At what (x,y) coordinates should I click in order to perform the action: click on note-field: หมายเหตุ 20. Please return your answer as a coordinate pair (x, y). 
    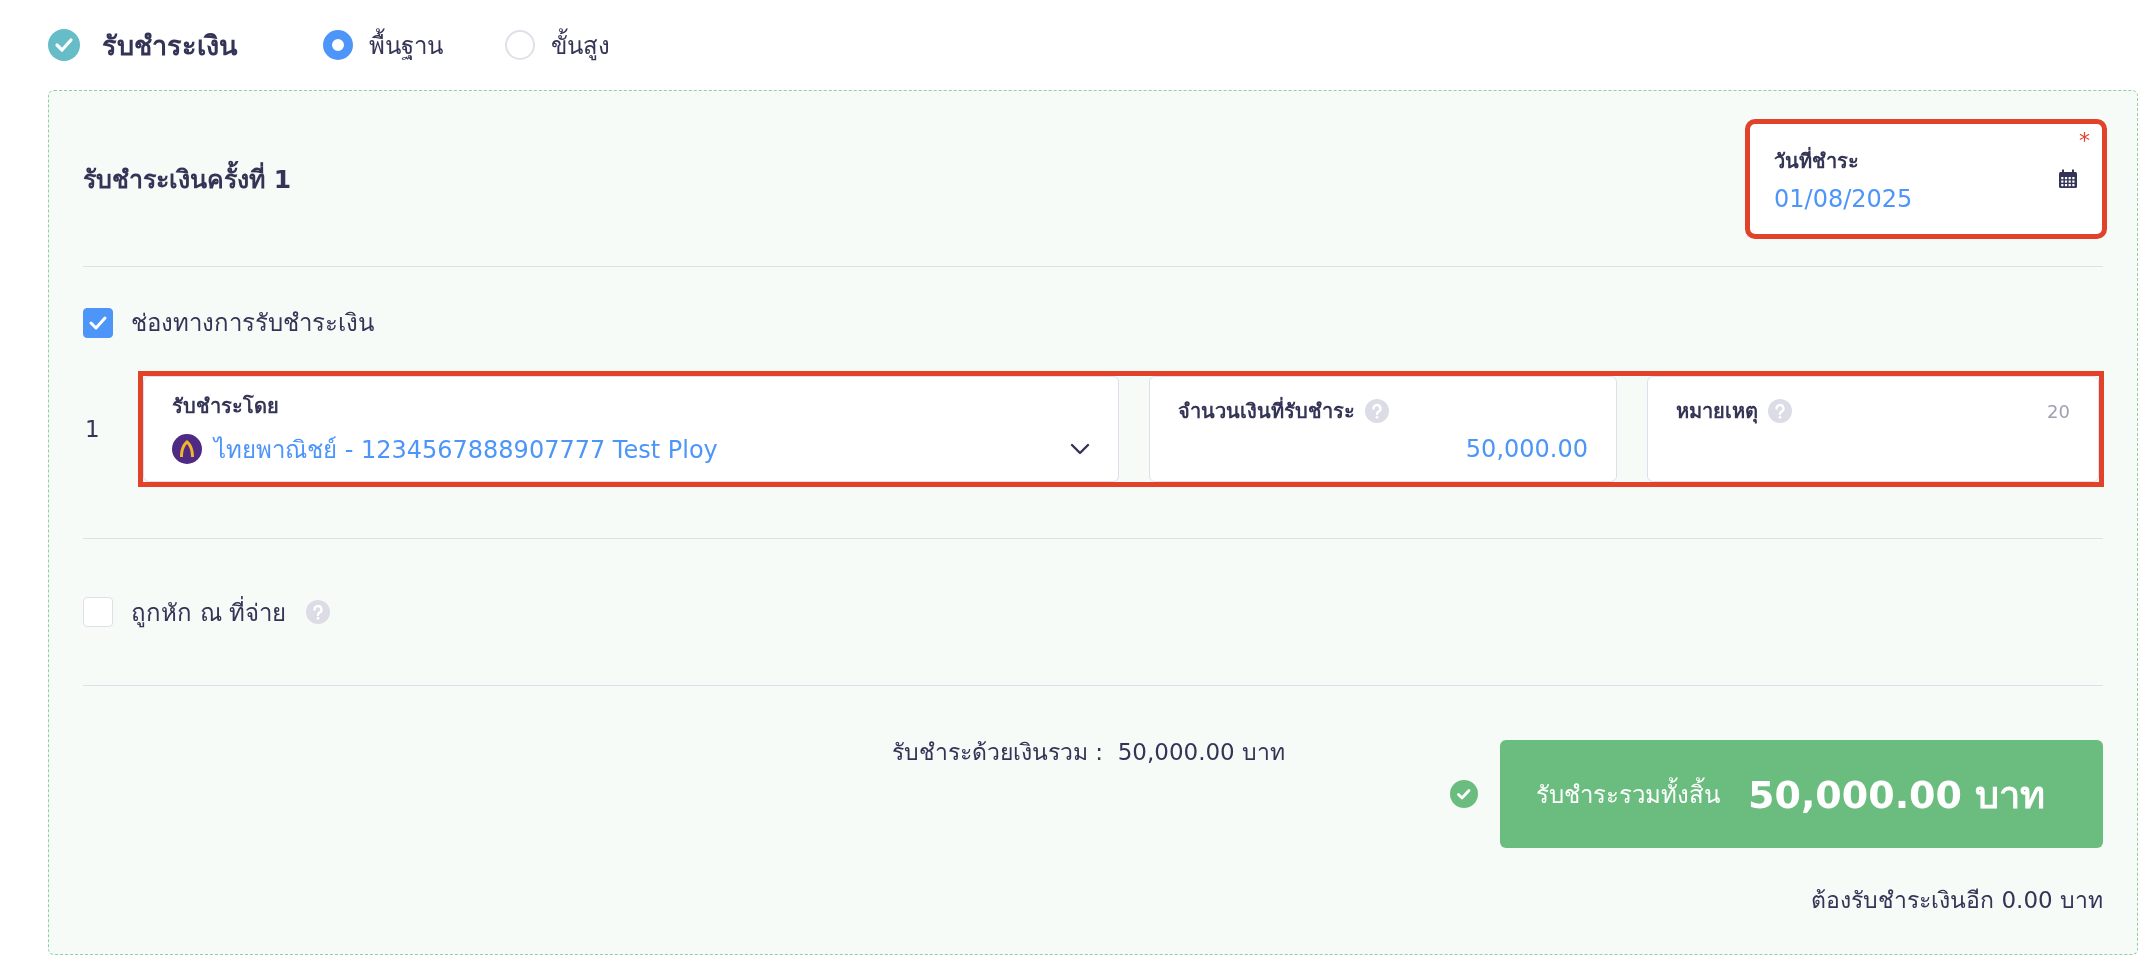
    Looking at the image, I should click on (1873, 429).